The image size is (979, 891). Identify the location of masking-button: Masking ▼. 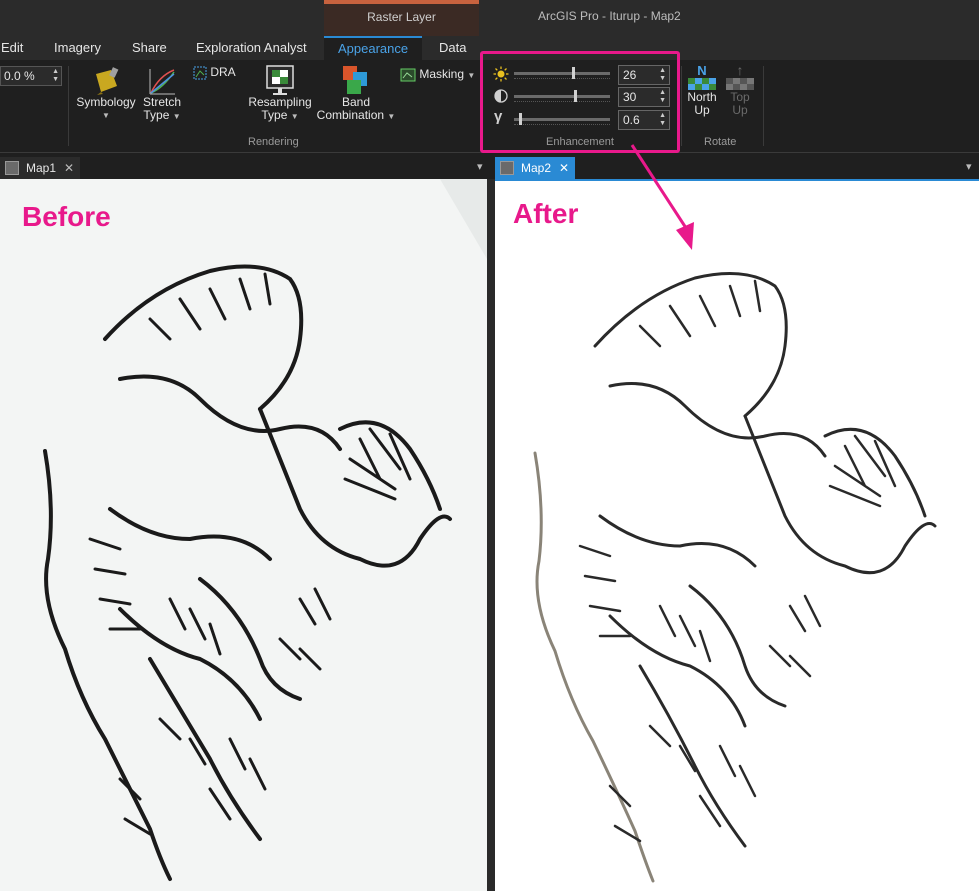
(438, 75).